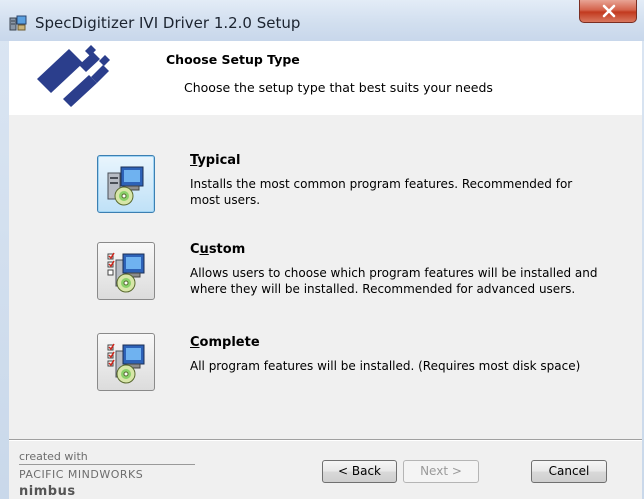 Image resolution: width=644 pixels, height=499 pixels. I want to click on credit-product: nimbus, so click(47, 491).